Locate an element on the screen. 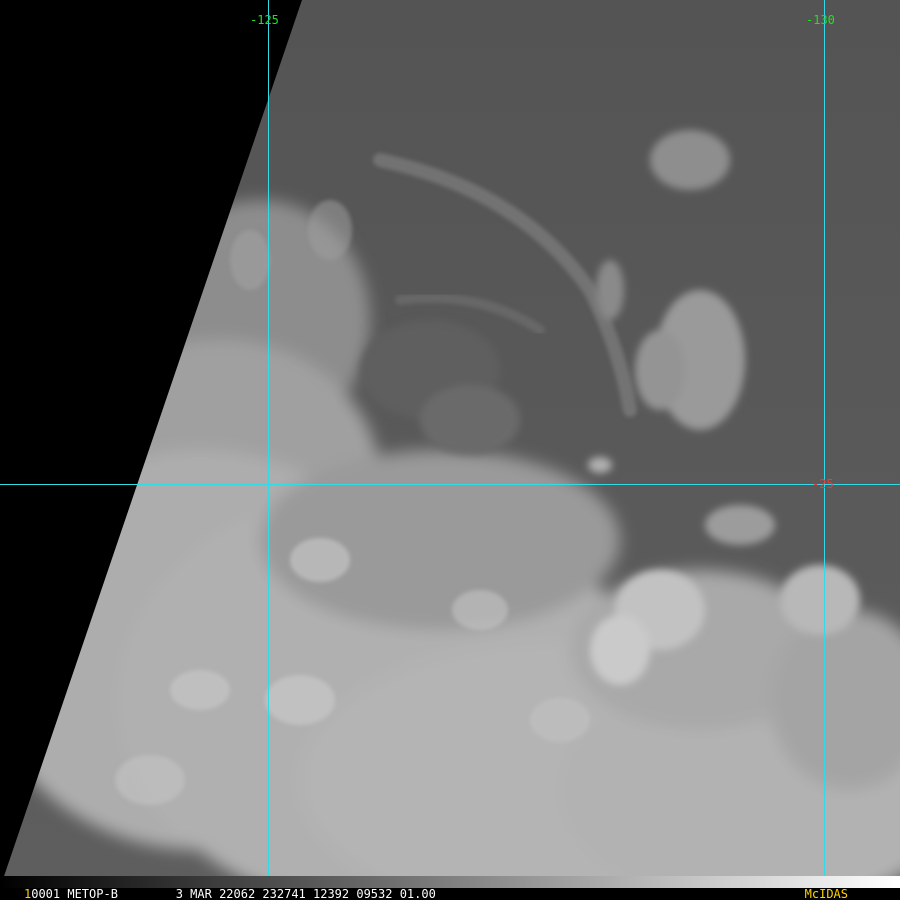  latitude-label: -25 is located at coordinates (823, 484).